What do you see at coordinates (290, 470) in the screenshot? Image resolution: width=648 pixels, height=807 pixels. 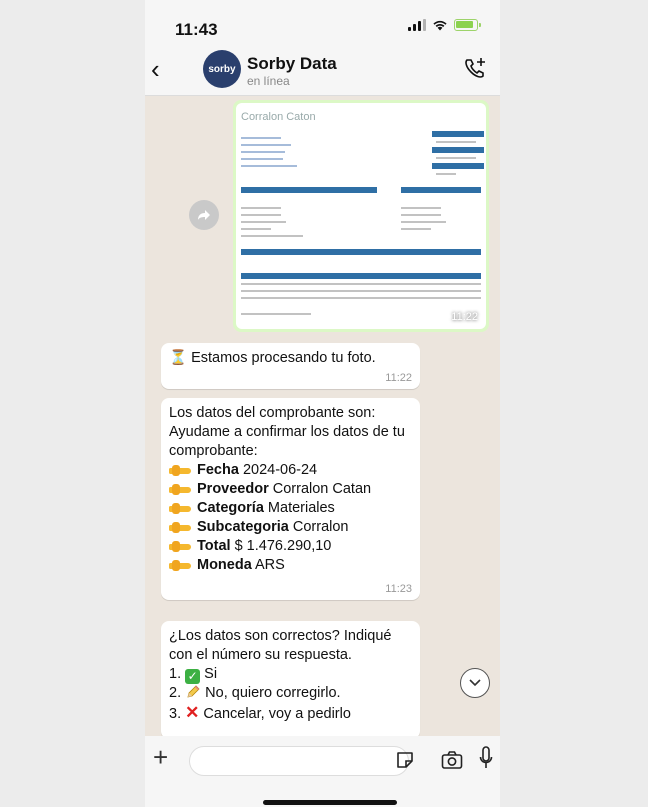 I see `field-row: Fecha 2024-06-24` at bounding box center [290, 470].